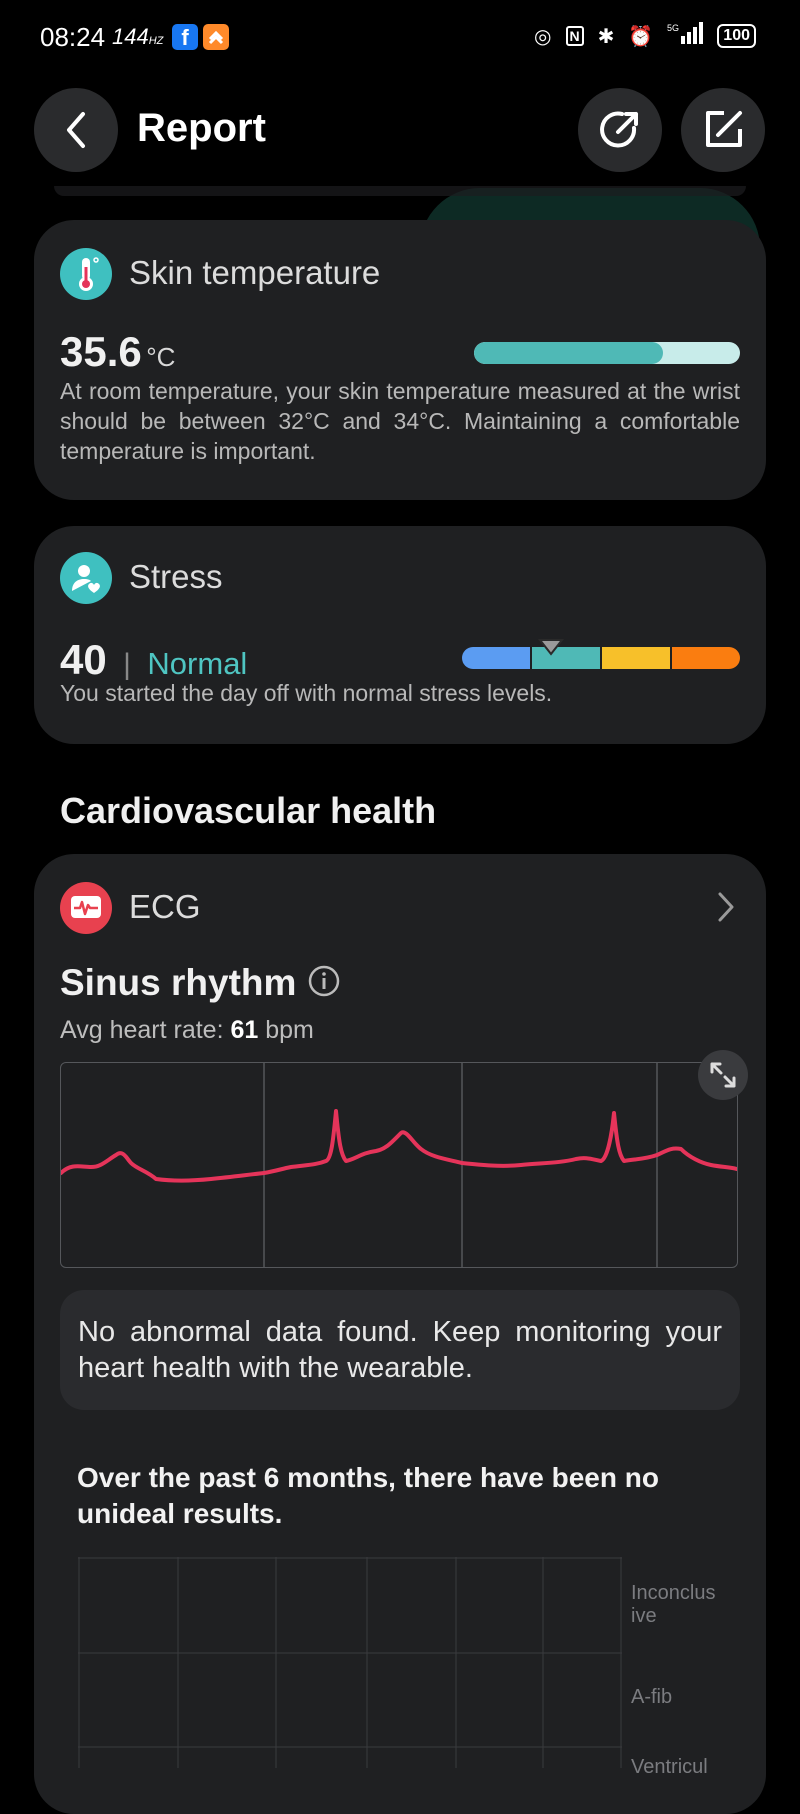 This screenshot has height=1814, width=800. I want to click on info-icon, so click(324, 983).